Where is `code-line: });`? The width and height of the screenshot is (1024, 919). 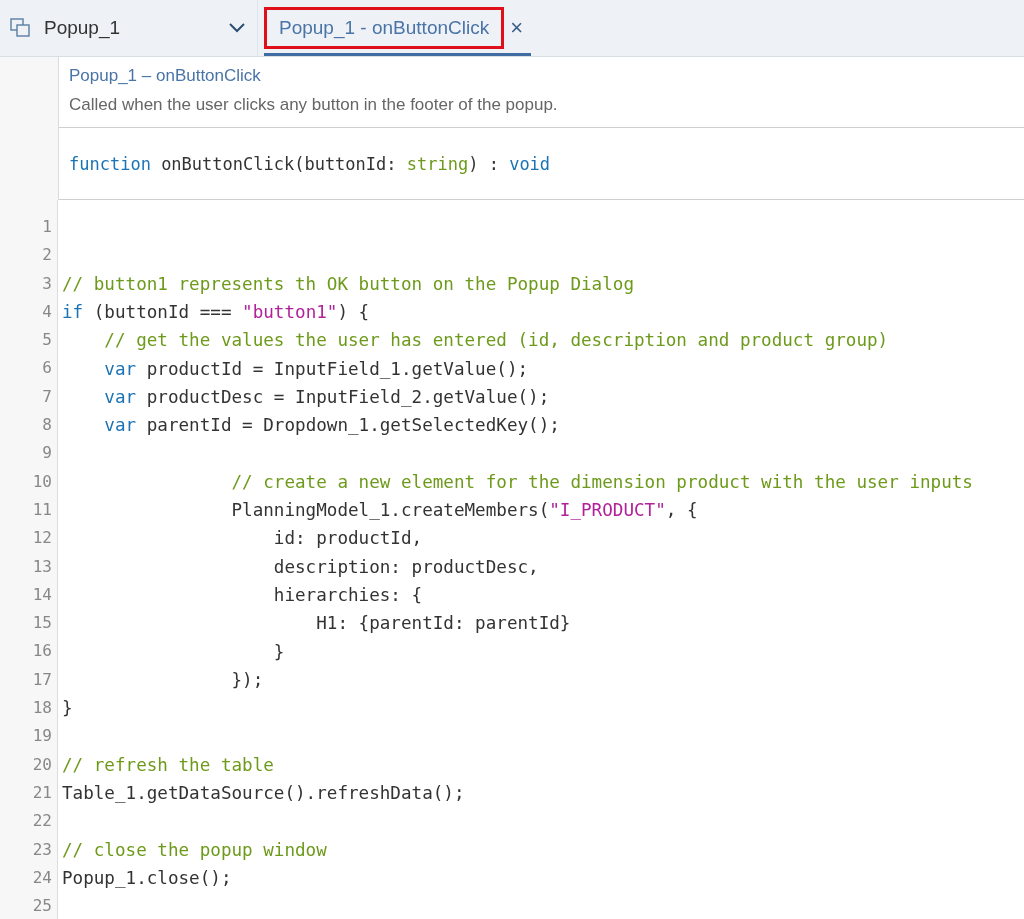
code-line: }); is located at coordinates (247, 679).